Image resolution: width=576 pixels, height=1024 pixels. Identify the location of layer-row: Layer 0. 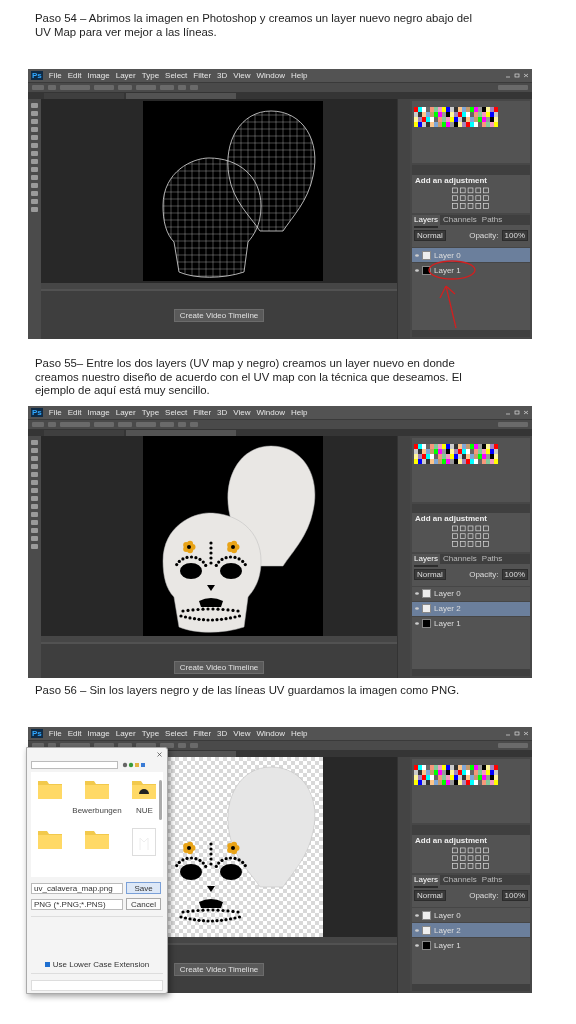
(471, 593).